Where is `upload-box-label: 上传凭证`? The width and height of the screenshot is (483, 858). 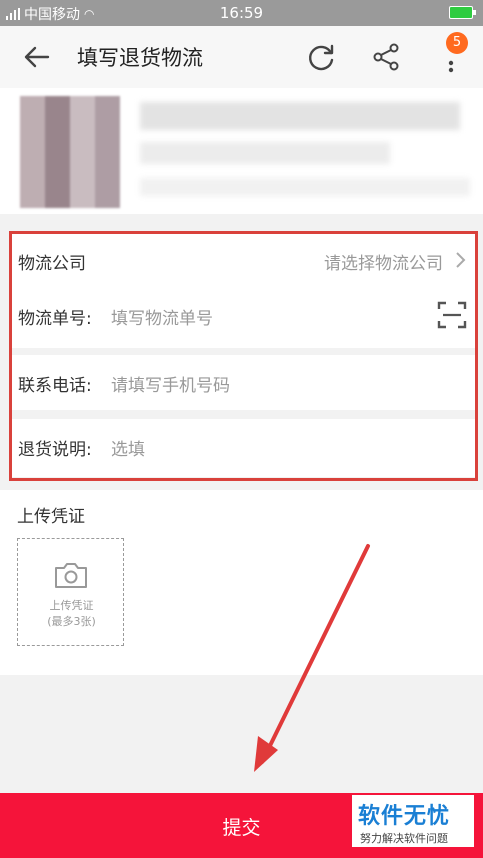
upload-box-label: 上传凭证 is located at coordinates (71, 605).